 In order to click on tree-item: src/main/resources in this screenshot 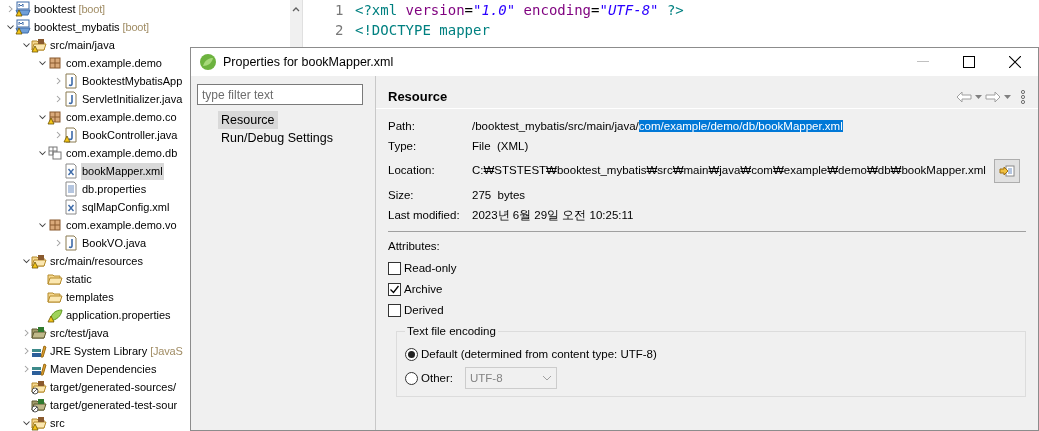, I will do `click(96, 261)`.